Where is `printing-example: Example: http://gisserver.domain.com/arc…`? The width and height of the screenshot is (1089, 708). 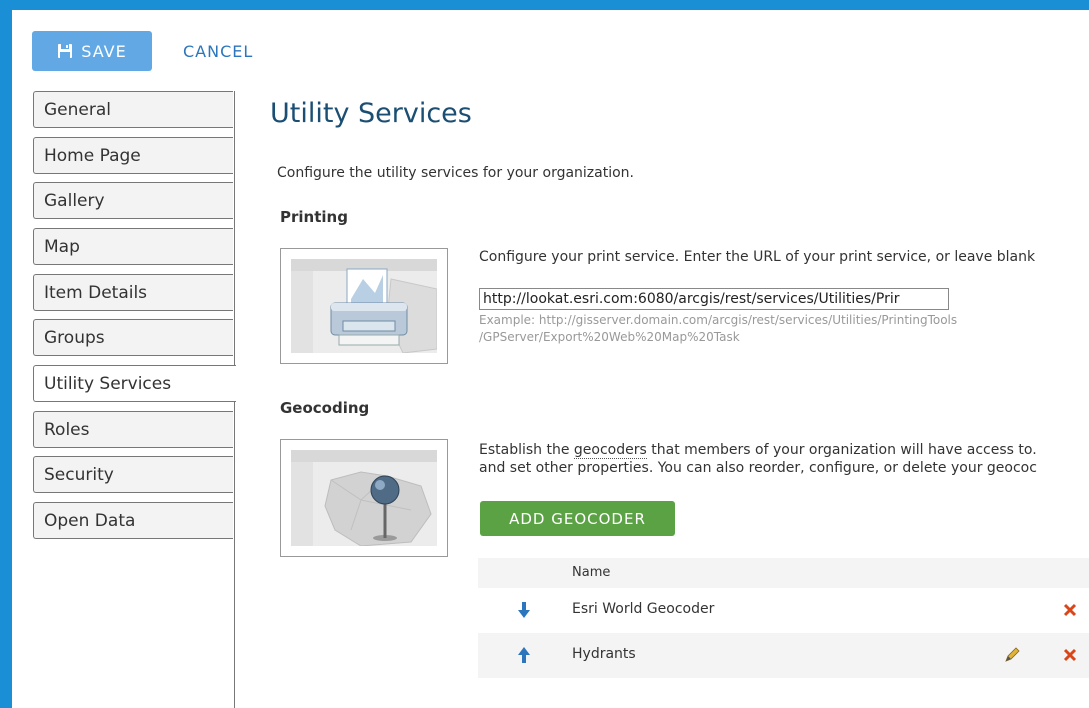 printing-example: Example: http://gisserver.domain.com/arc… is located at coordinates (784, 329).